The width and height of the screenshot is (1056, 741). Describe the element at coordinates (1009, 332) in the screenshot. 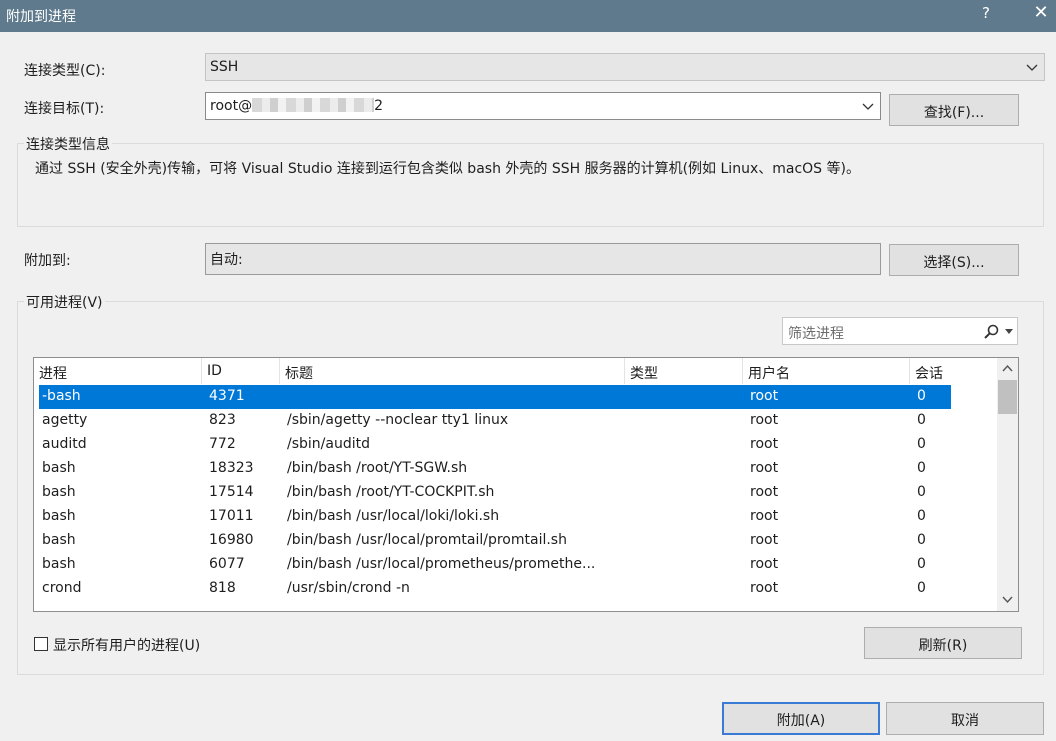

I see `dropdown-arrow-icon` at that location.